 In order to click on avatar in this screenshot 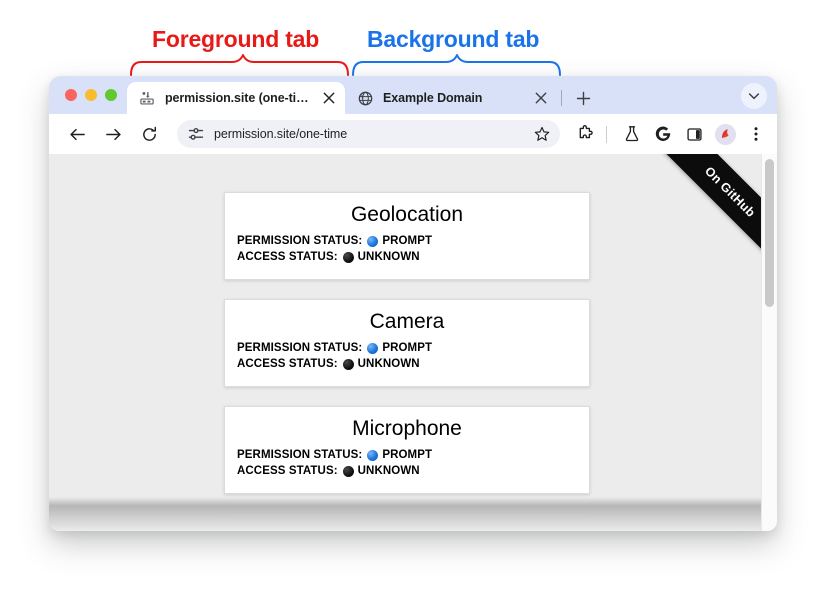, I will do `click(725, 134)`.